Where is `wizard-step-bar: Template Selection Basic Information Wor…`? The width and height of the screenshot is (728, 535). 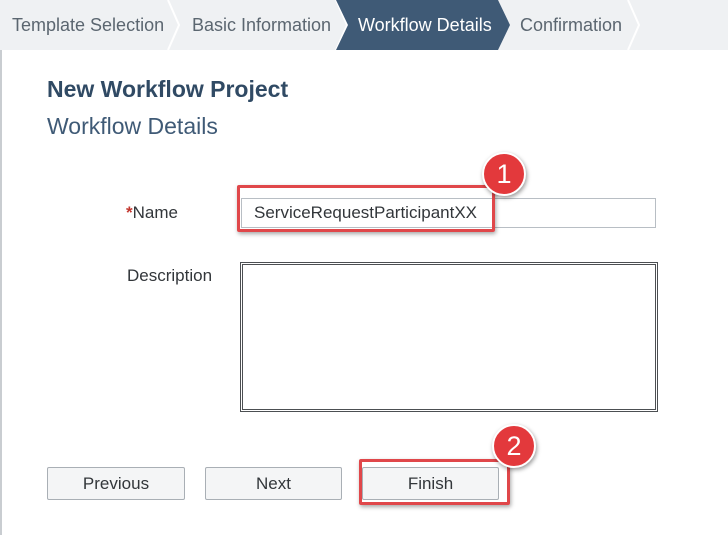 wizard-step-bar: Template Selection Basic Information Wor… is located at coordinates (364, 25).